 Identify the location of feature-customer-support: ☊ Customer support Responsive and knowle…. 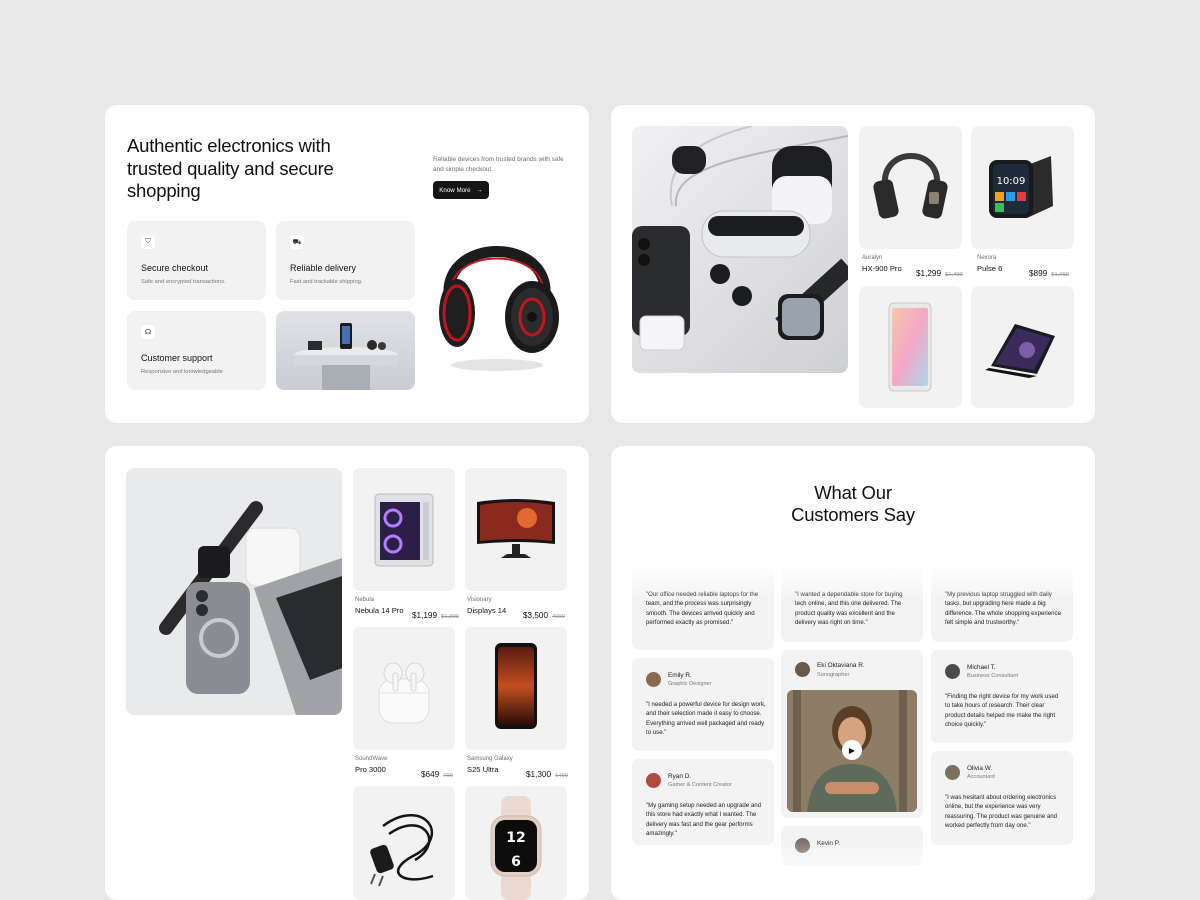
(196, 350).